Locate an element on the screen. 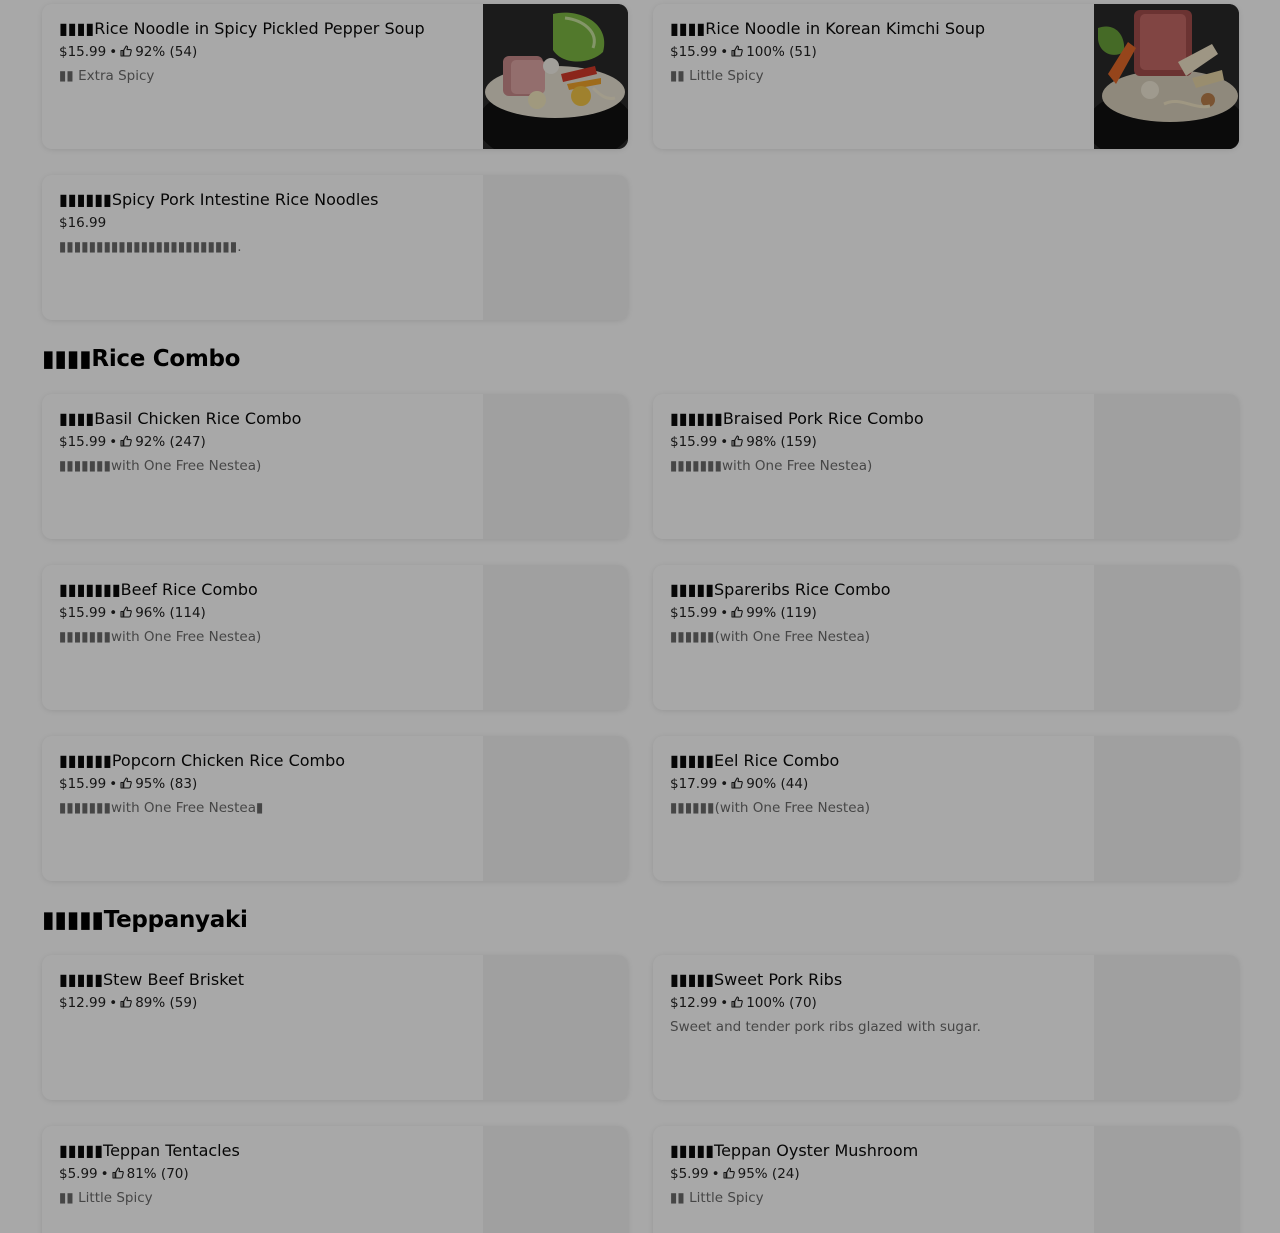 This screenshot has height=1233, width=1280. menu-item-name: ▮▮▮▮▮▮Popcorn Chicken Rice Combo is located at coordinates (202, 760).